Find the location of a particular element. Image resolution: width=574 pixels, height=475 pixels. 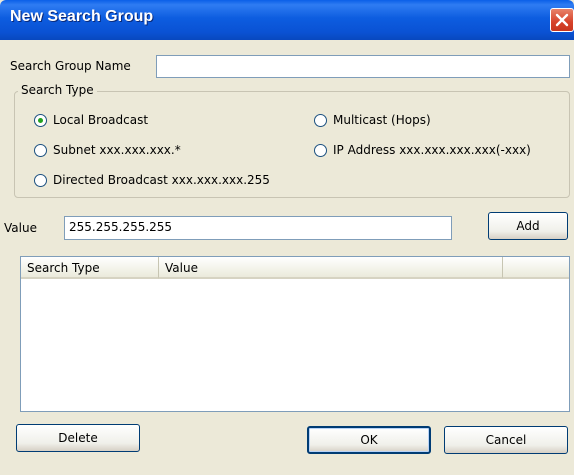

radio-label: Subnet xxx.xxx.xxx.* is located at coordinates (117, 150).